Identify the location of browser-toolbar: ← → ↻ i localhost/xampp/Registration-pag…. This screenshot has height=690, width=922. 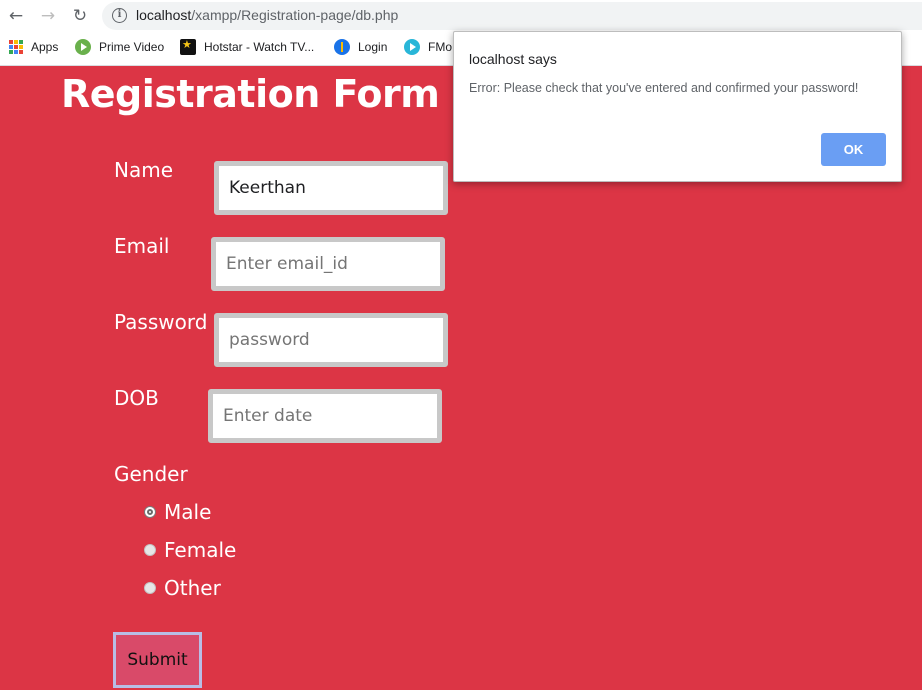
(461, 16).